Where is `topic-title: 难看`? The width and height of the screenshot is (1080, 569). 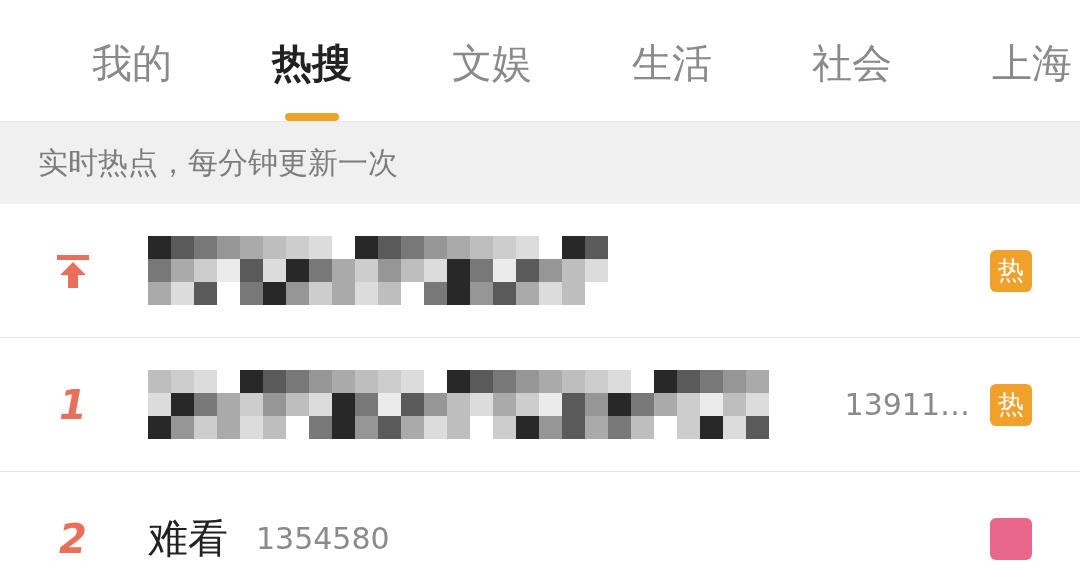
topic-title: 难看 is located at coordinates (188, 538).